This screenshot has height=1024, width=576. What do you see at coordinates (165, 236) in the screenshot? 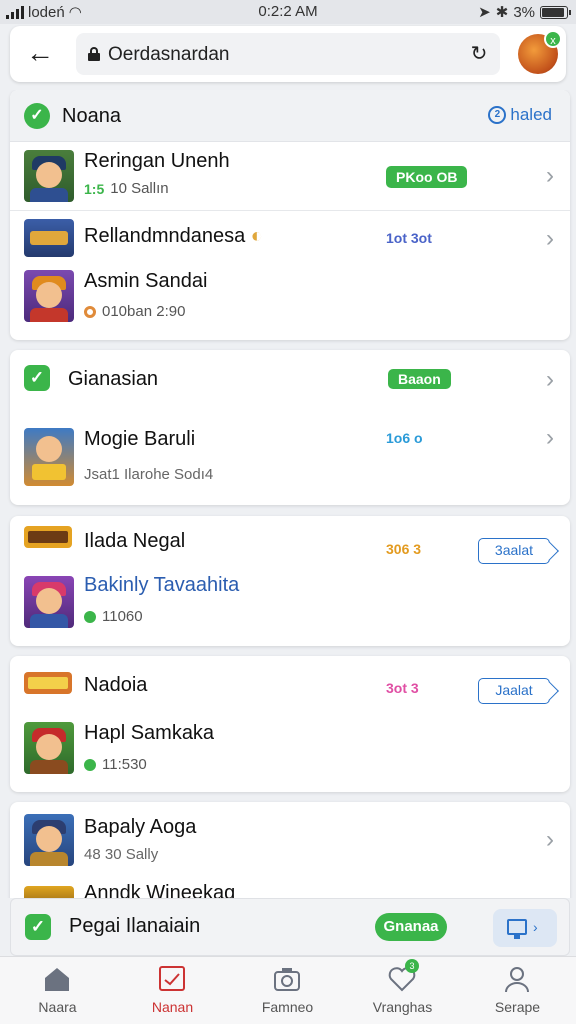
I see `item-title-text: Rellandmndanesa` at bounding box center [165, 236].